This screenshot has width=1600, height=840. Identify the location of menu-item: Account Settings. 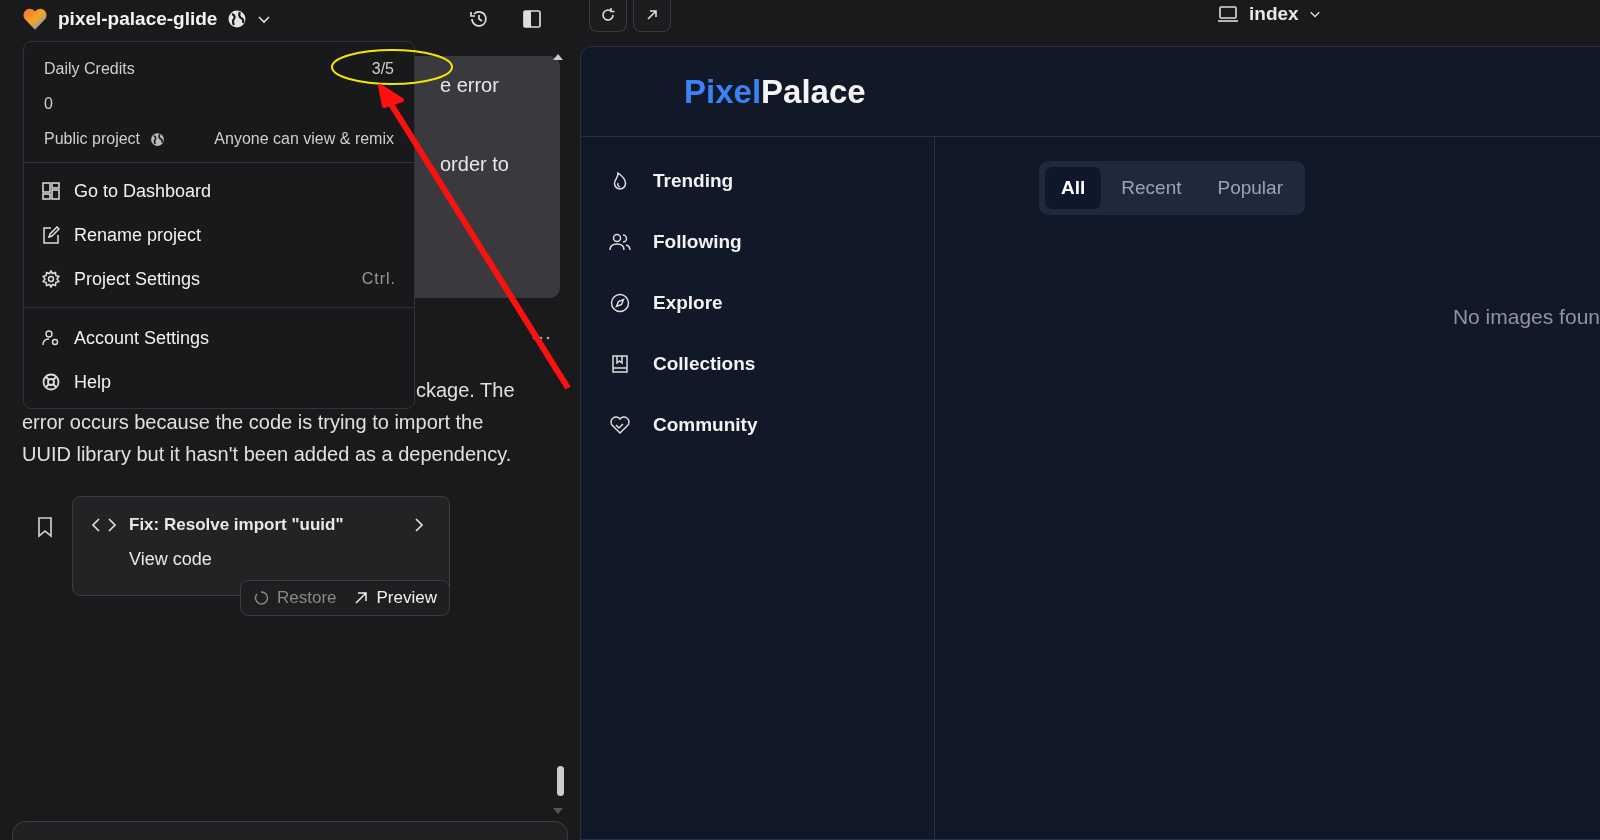
(219, 338).